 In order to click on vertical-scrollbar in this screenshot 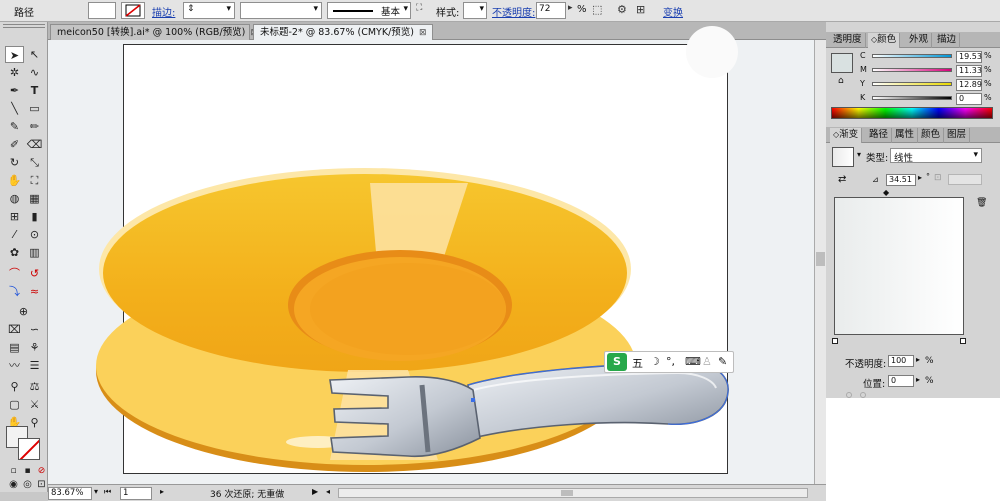, I will do `click(820, 262)`.